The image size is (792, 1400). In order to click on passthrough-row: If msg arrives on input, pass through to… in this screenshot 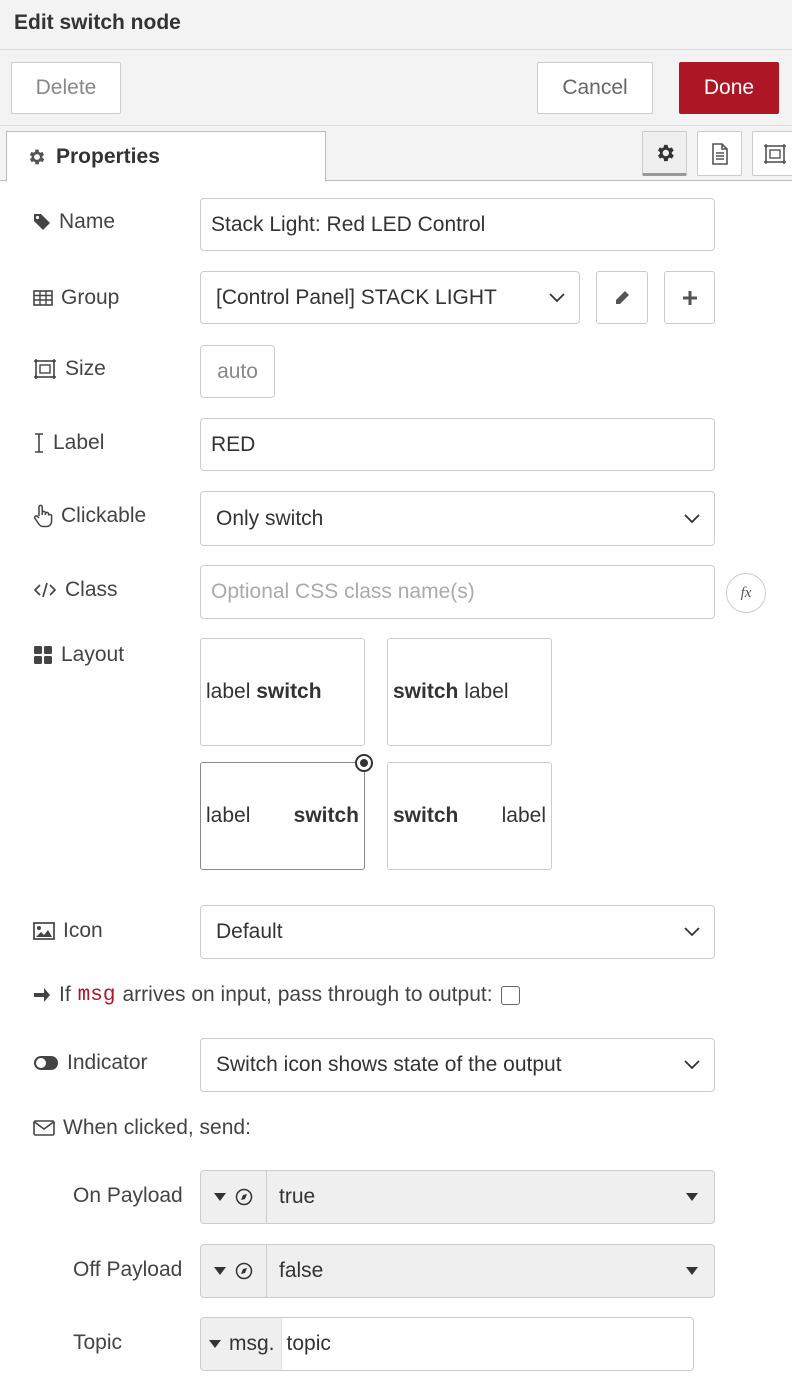, I will do `click(276, 995)`.